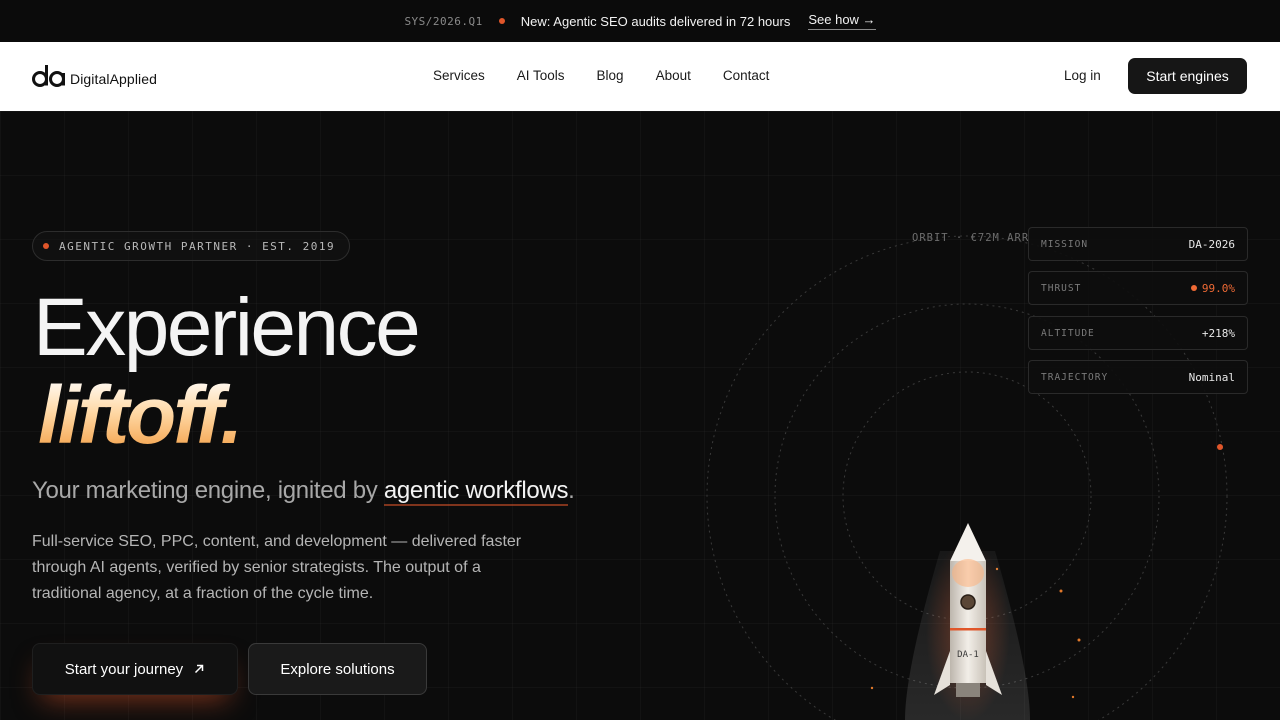  I want to click on telemetry-value: +218%, so click(1218, 333).